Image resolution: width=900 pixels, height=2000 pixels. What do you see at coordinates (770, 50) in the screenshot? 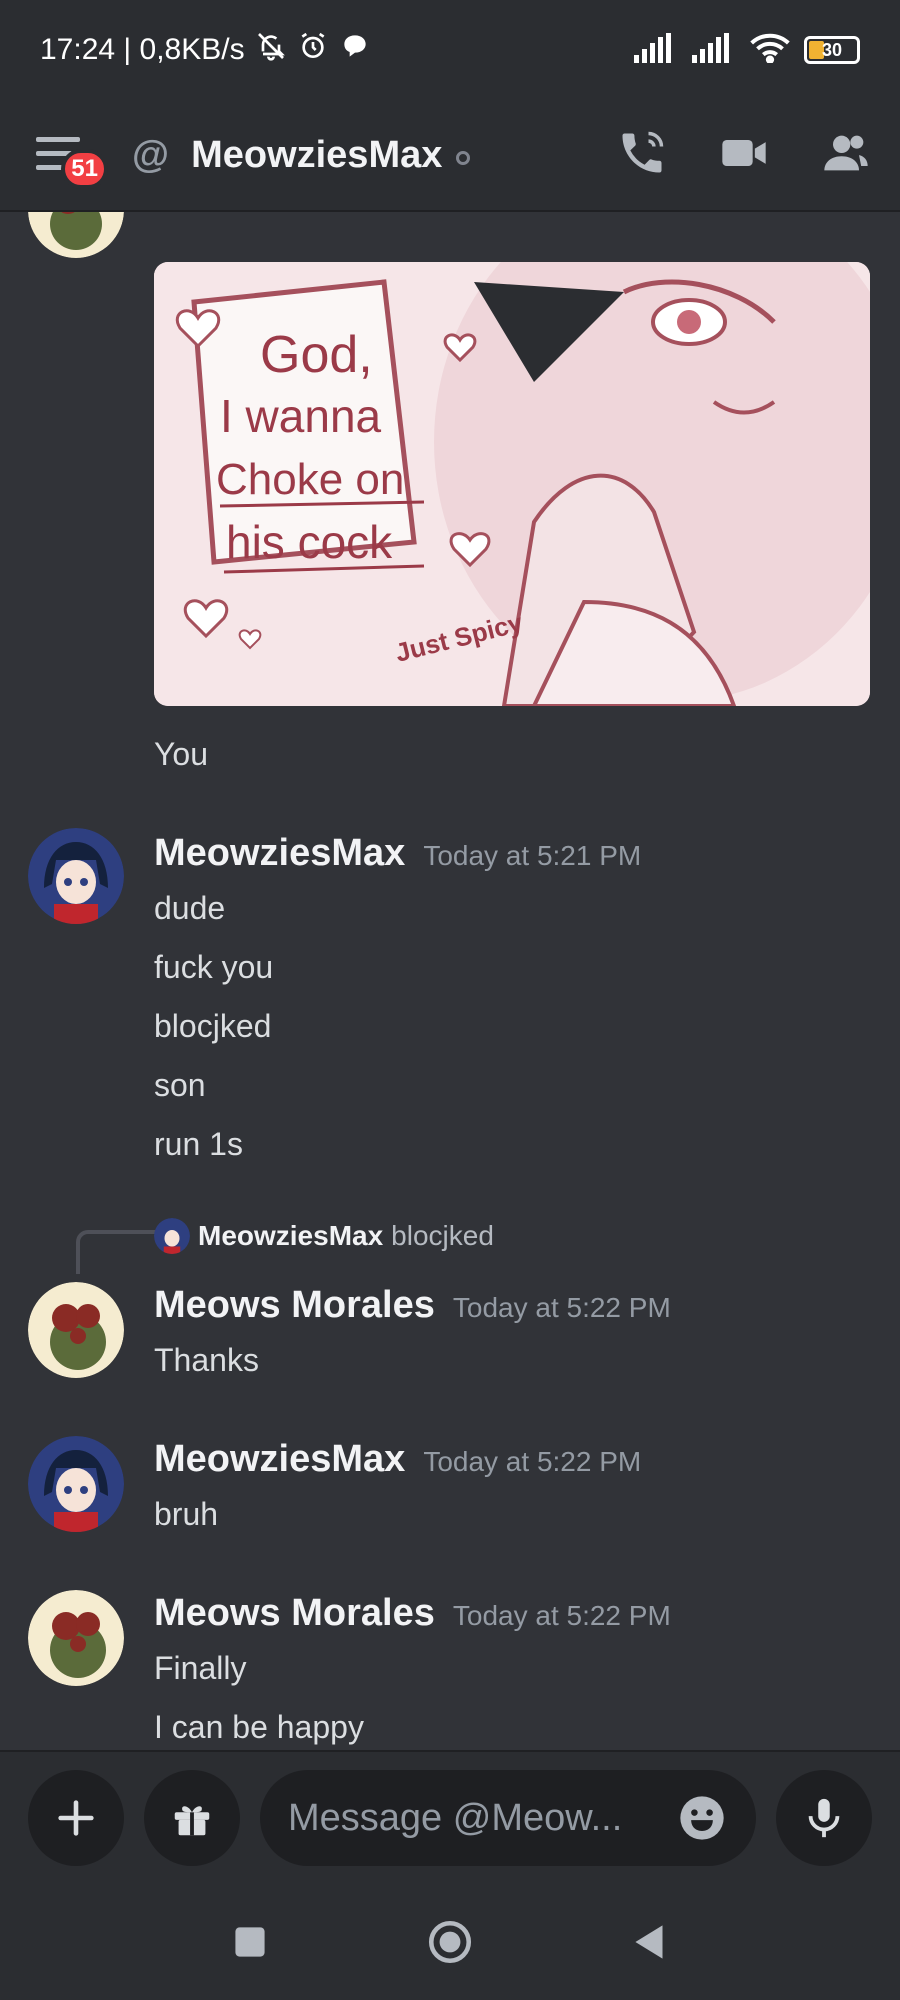
I see `wifi-icon` at bounding box center [770, 50].